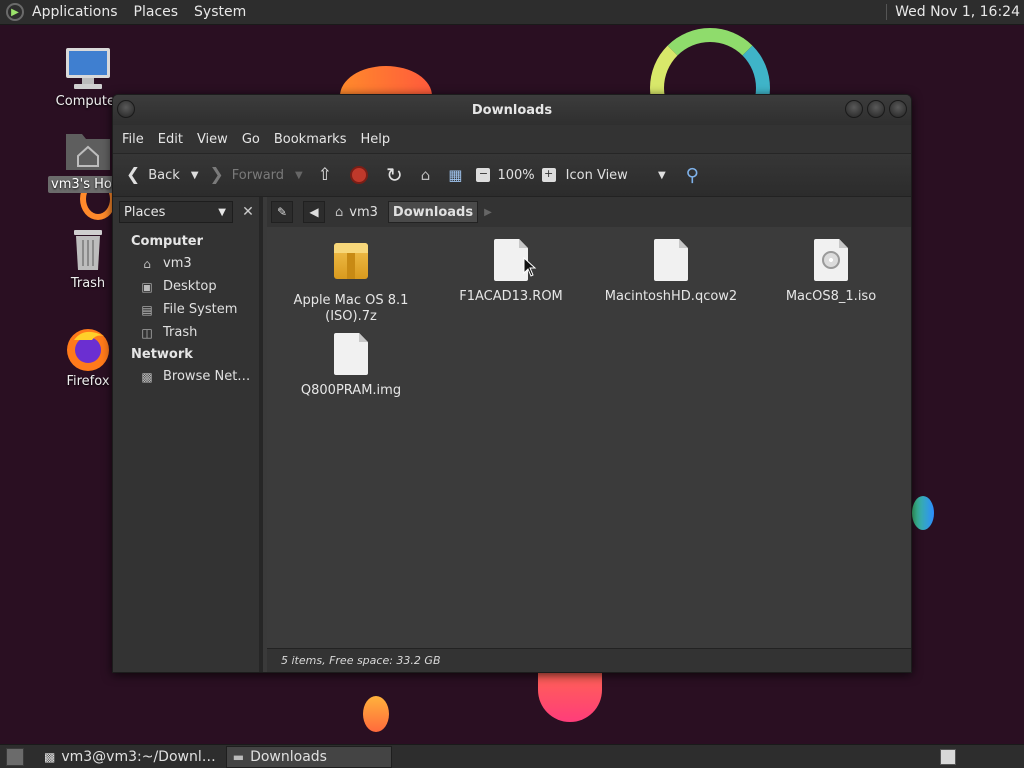 The image size is (1024, 768). What do you see at coordinates (831, 296) in the screenshot?
I see `file-name: MacOS8_1.iso` at bounding box center [831, 296].